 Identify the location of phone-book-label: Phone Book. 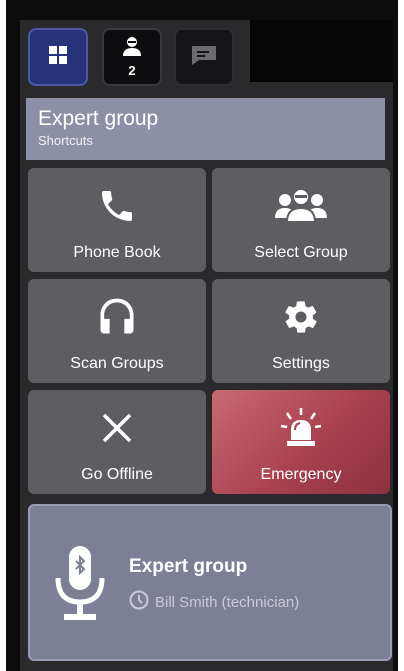
(117, 252).